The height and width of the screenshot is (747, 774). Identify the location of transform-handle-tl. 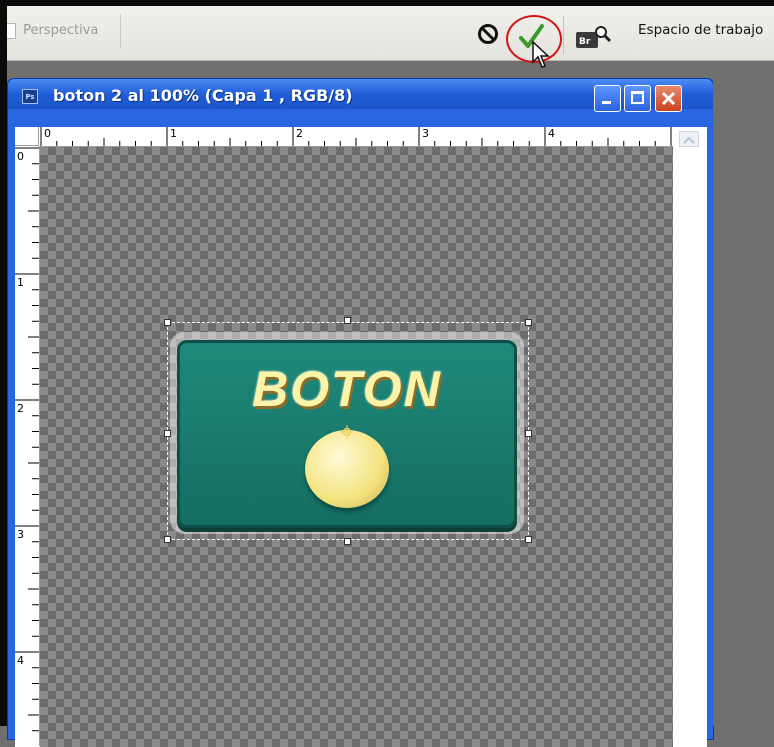
(167, 322).